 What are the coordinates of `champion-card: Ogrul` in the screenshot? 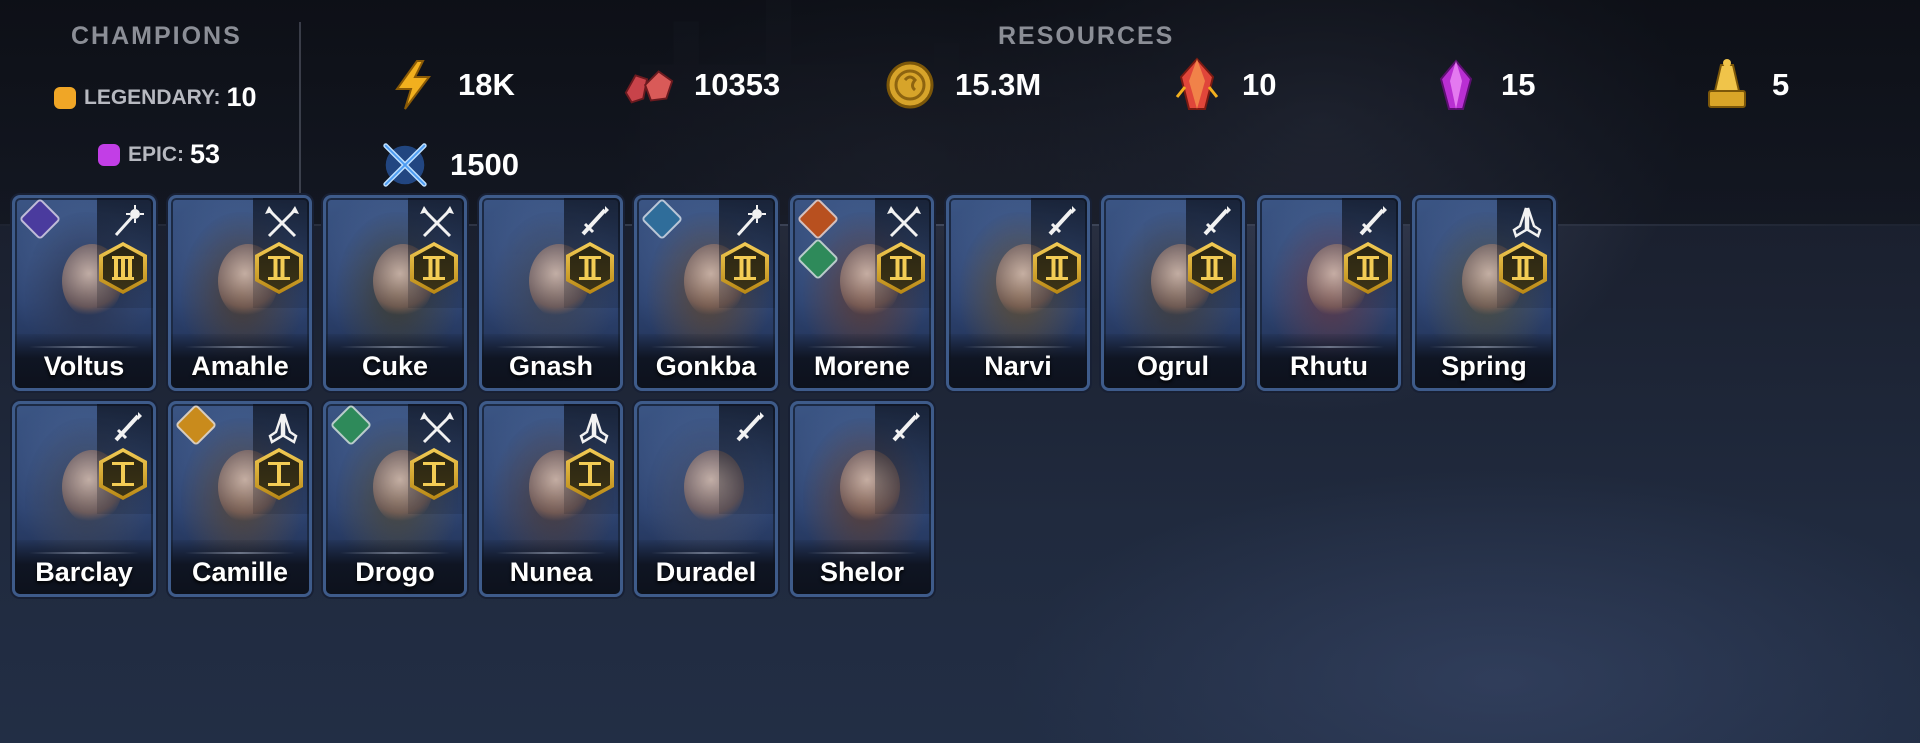 It's located at (1173, 293).